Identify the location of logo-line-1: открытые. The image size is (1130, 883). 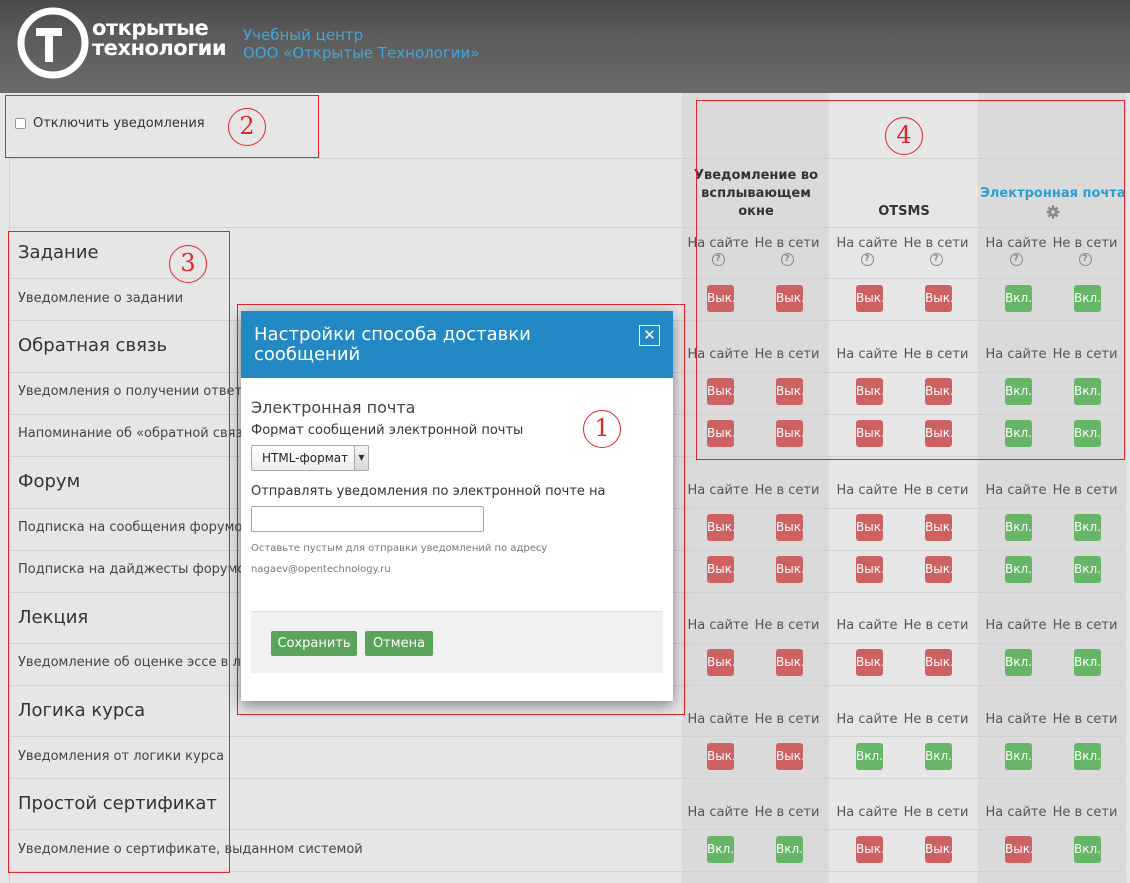
(150, 28).